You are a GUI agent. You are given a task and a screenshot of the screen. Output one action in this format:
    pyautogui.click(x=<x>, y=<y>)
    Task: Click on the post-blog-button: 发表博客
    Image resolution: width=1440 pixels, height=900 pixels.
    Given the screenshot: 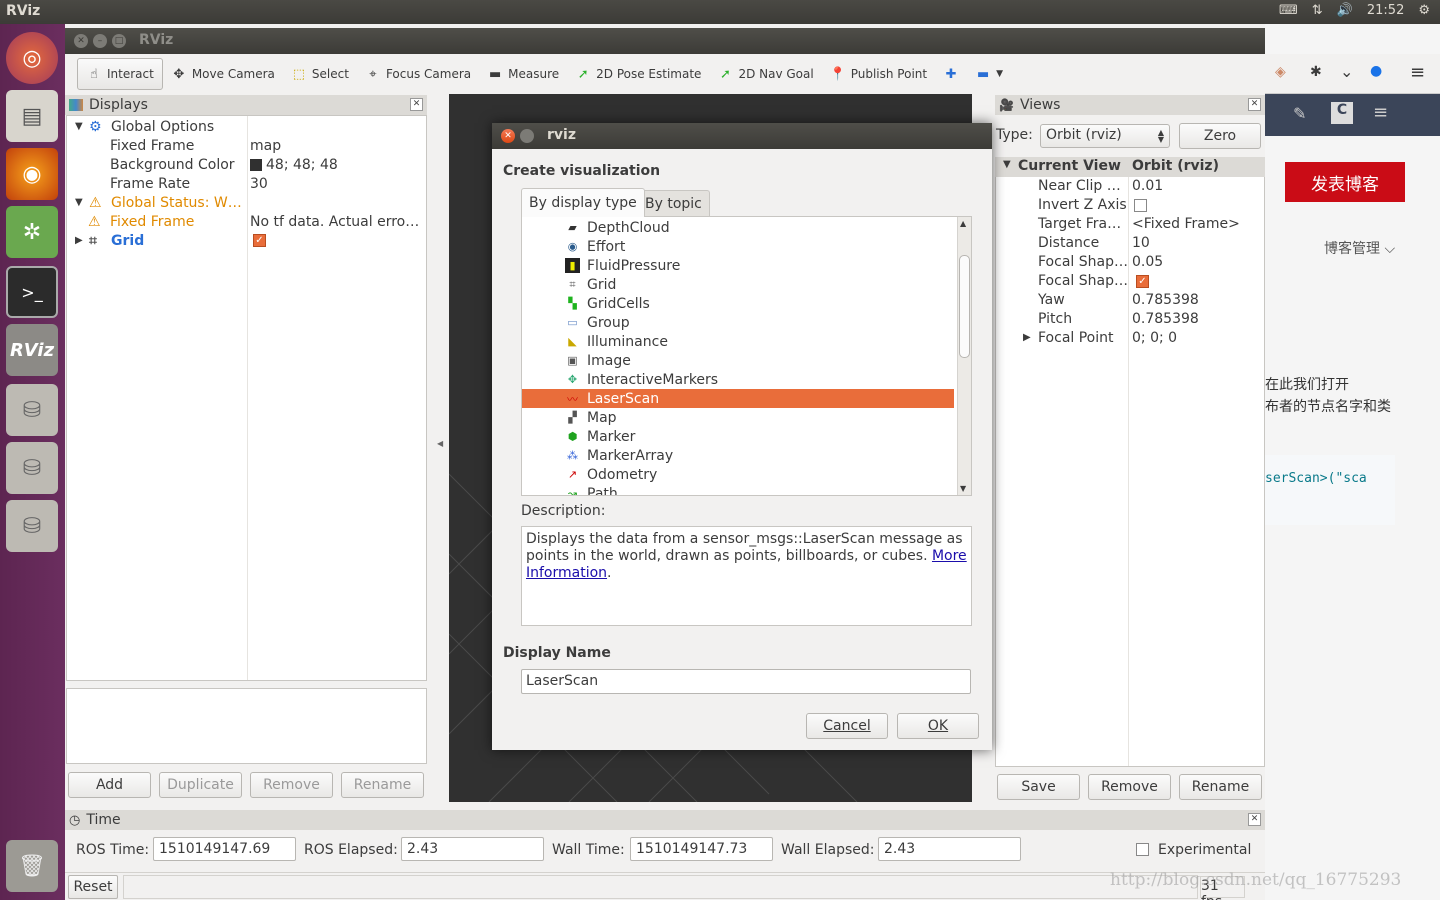 What is the action you would take?
    pyautogui.click(x=1345, y=182)
    